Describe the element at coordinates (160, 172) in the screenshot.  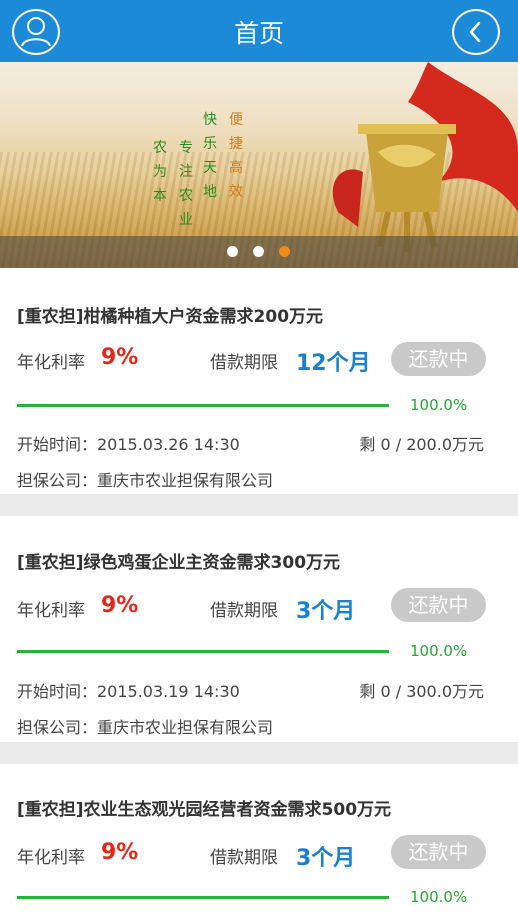
I see `slogan-column-1: 农为本` at that location.